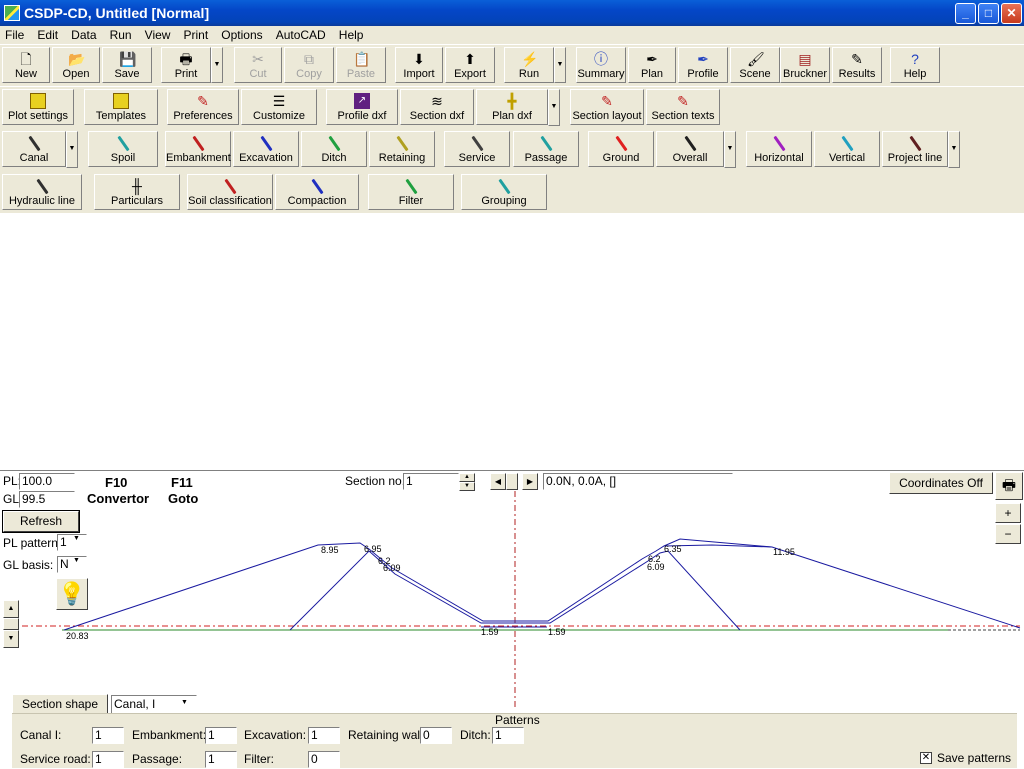  Describe the element at coordinates (621, 149) in the screenshot. I see `ground-button: Ground` at that location.